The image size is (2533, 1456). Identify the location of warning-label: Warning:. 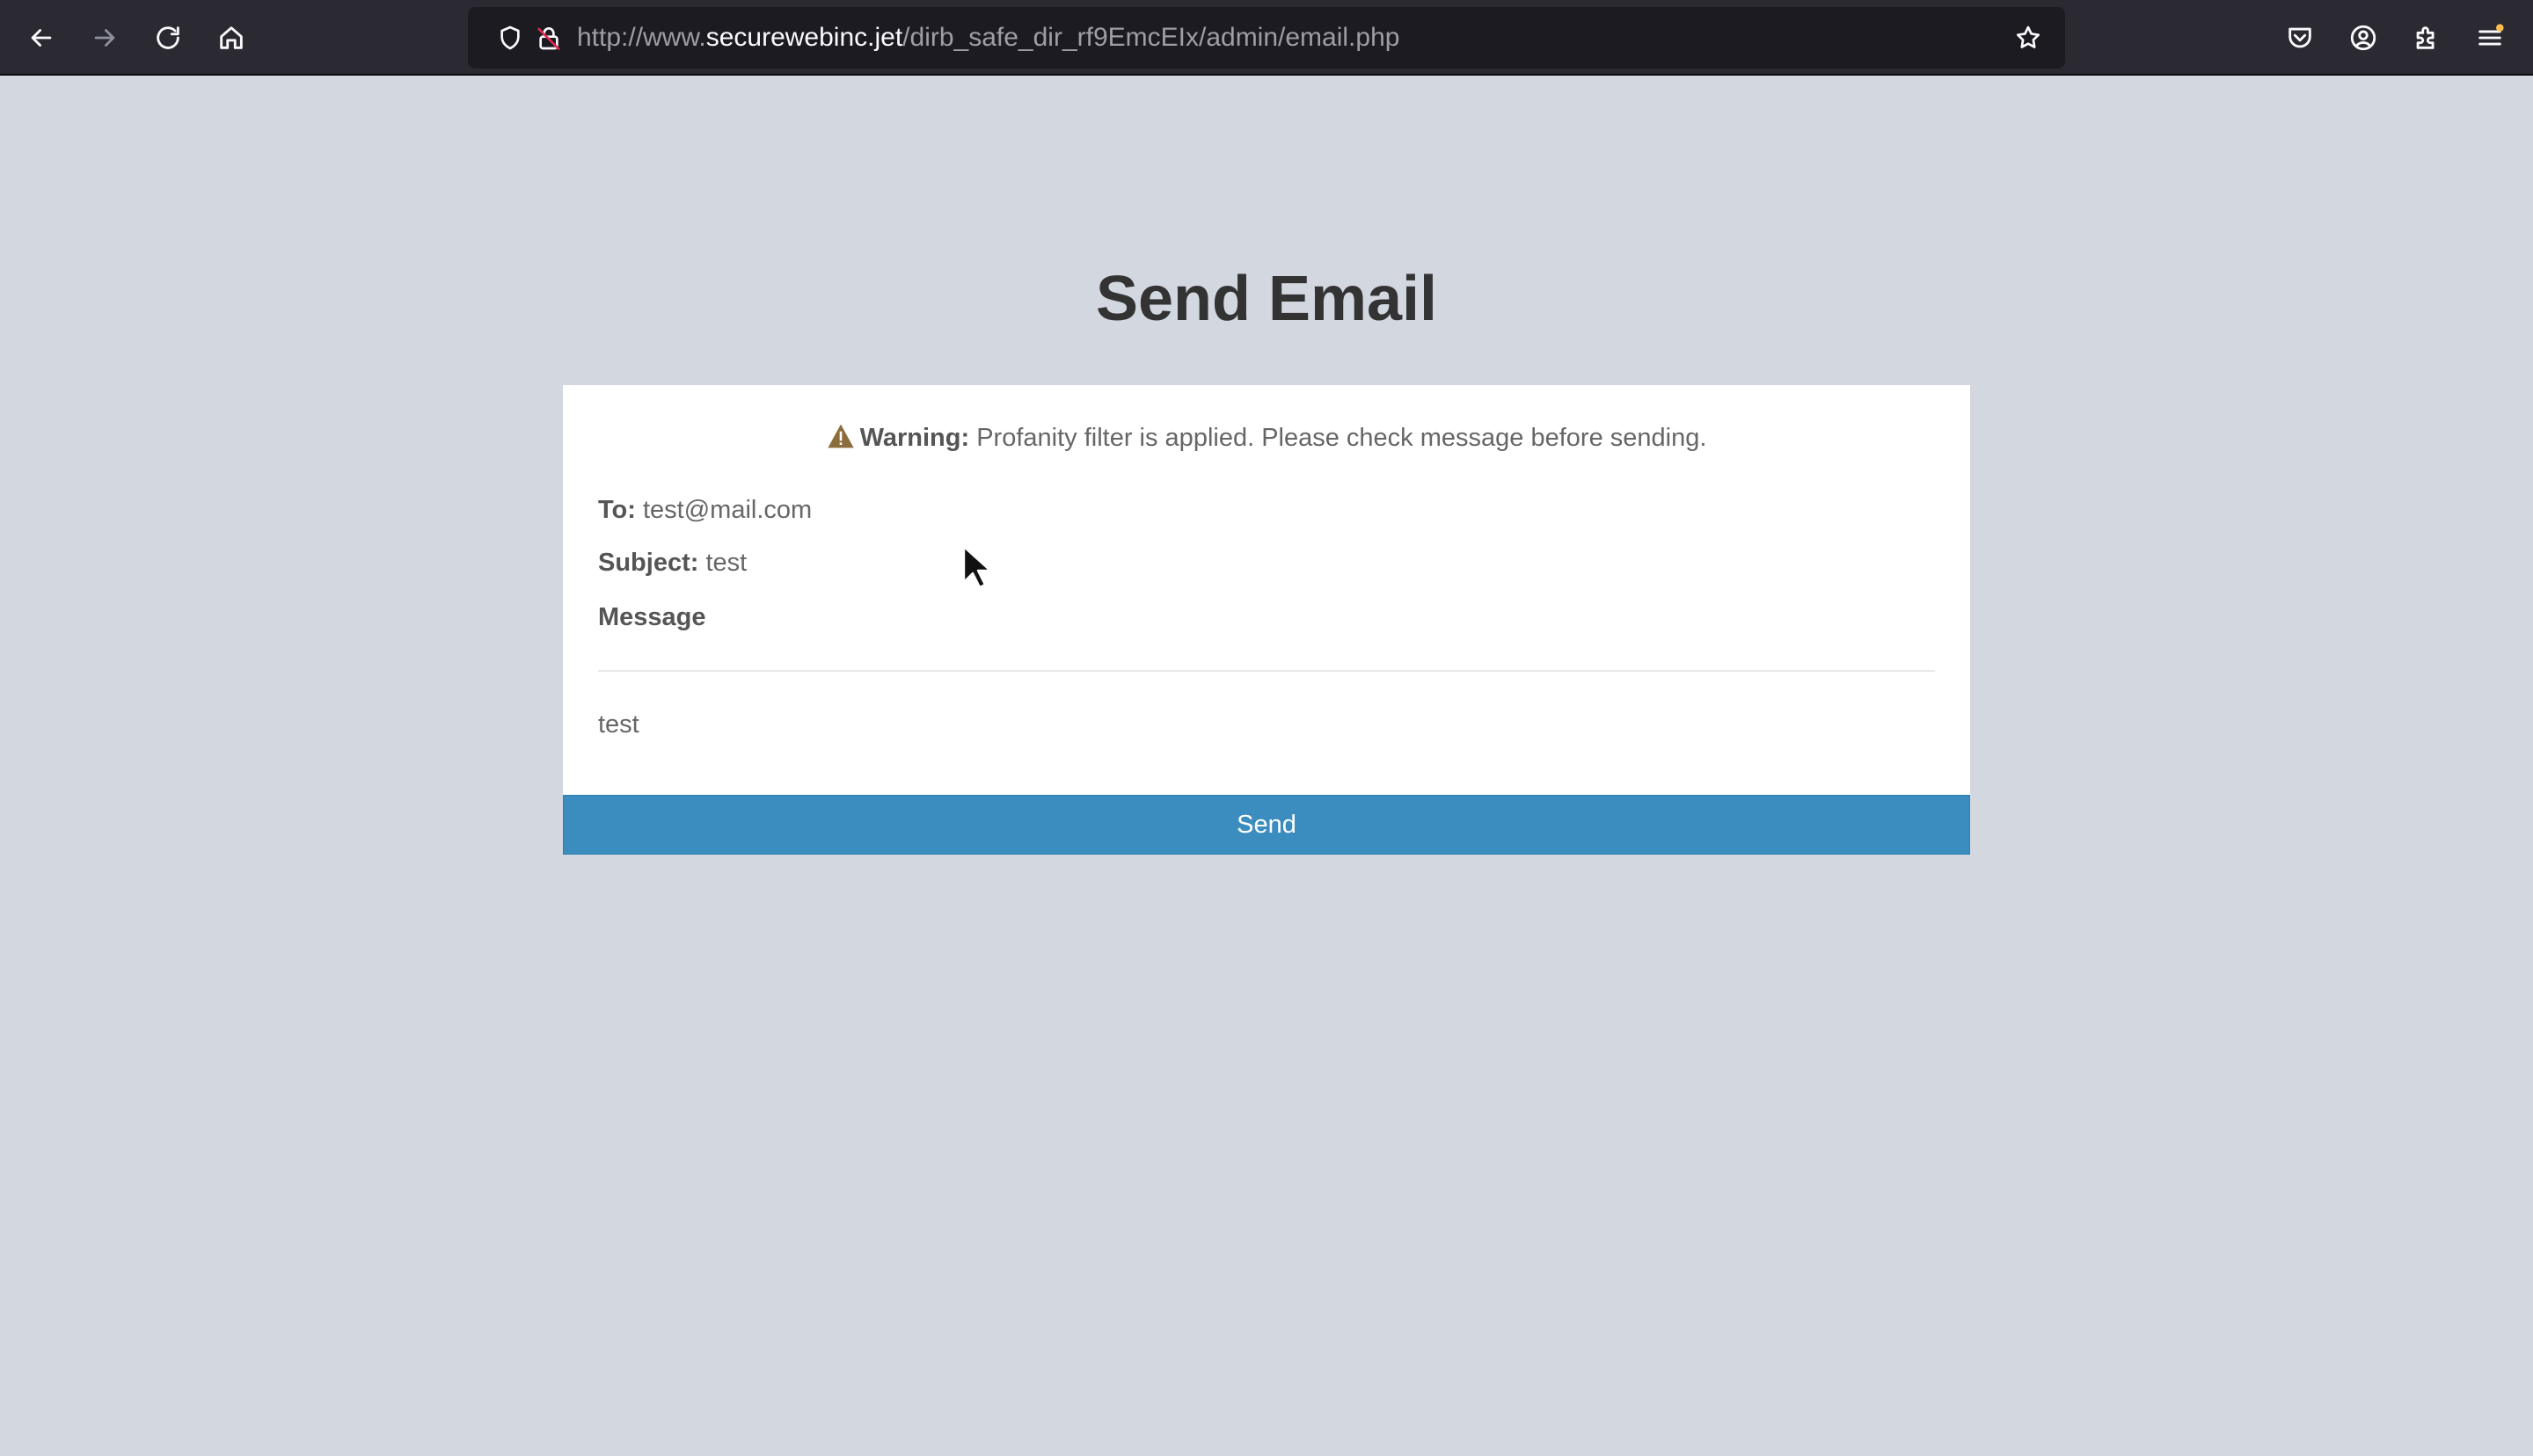
(914, 438).